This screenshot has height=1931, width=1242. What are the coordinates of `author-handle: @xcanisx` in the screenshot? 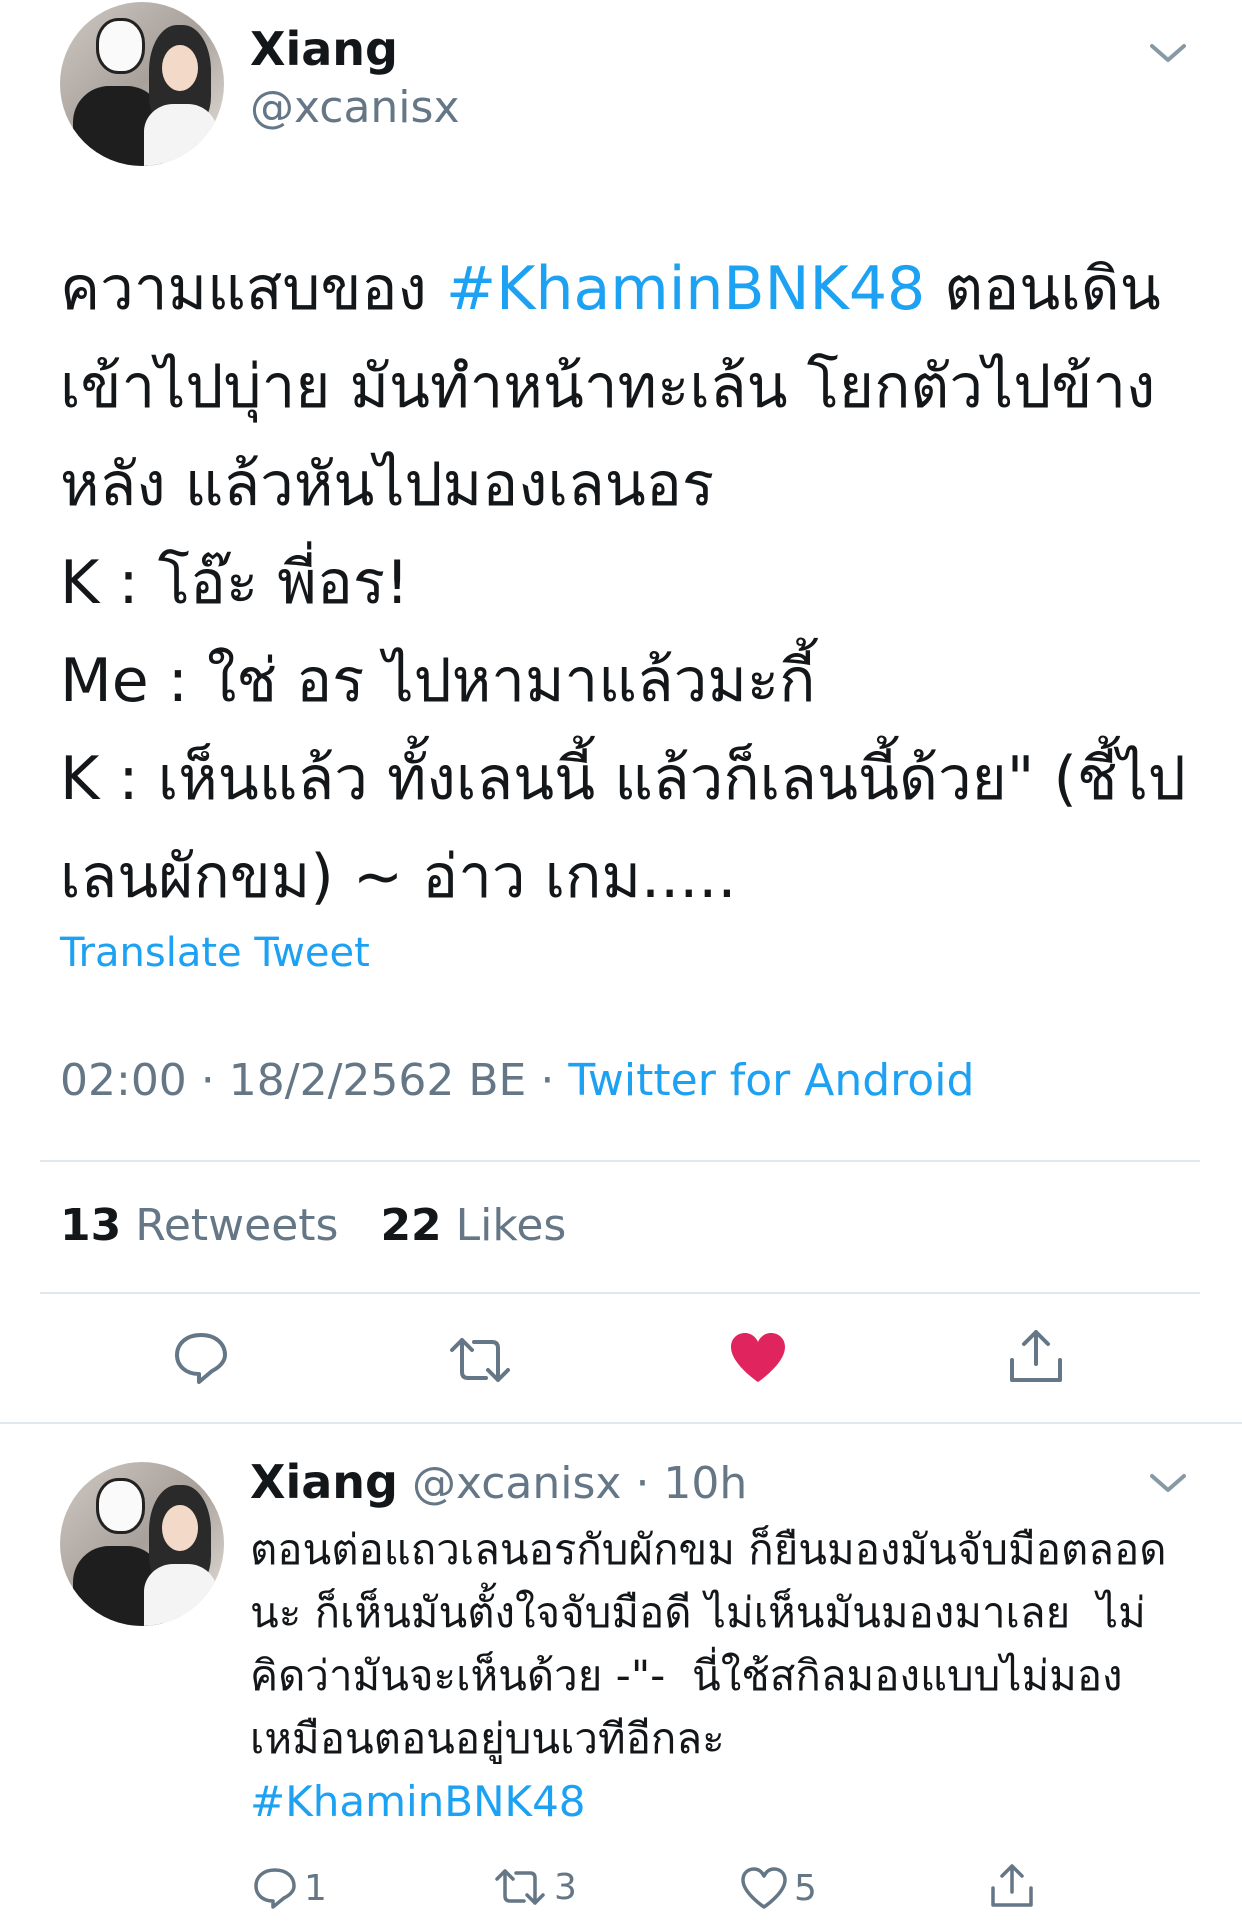 It's located at (355, 107).